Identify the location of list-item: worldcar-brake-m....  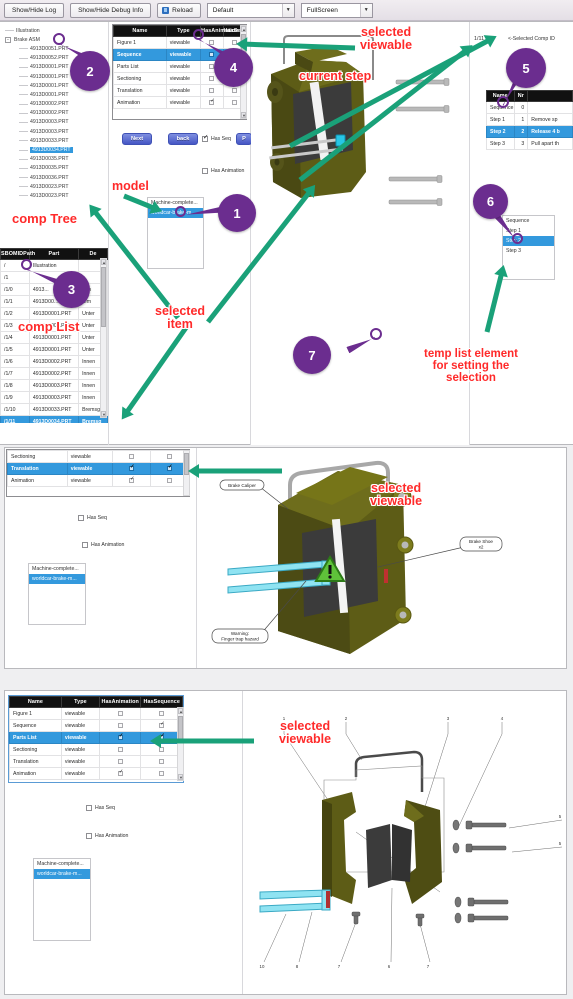
(57, 579).